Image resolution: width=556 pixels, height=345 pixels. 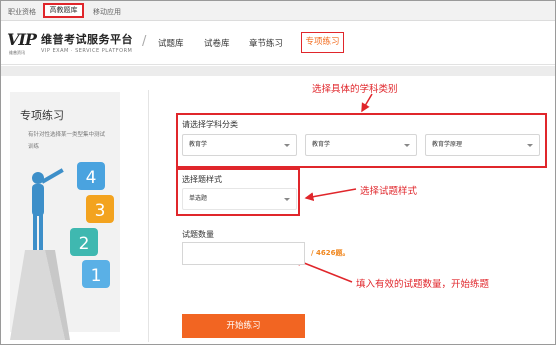 I want to click on tab-question-bank: 试题库, so click(x=171, y=43).